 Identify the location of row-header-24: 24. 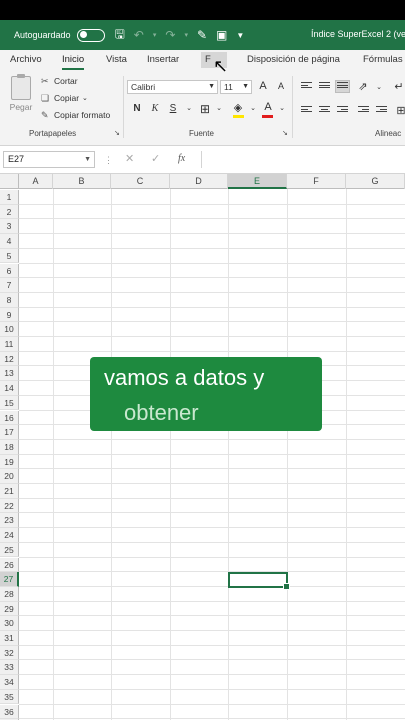
(9, 535).